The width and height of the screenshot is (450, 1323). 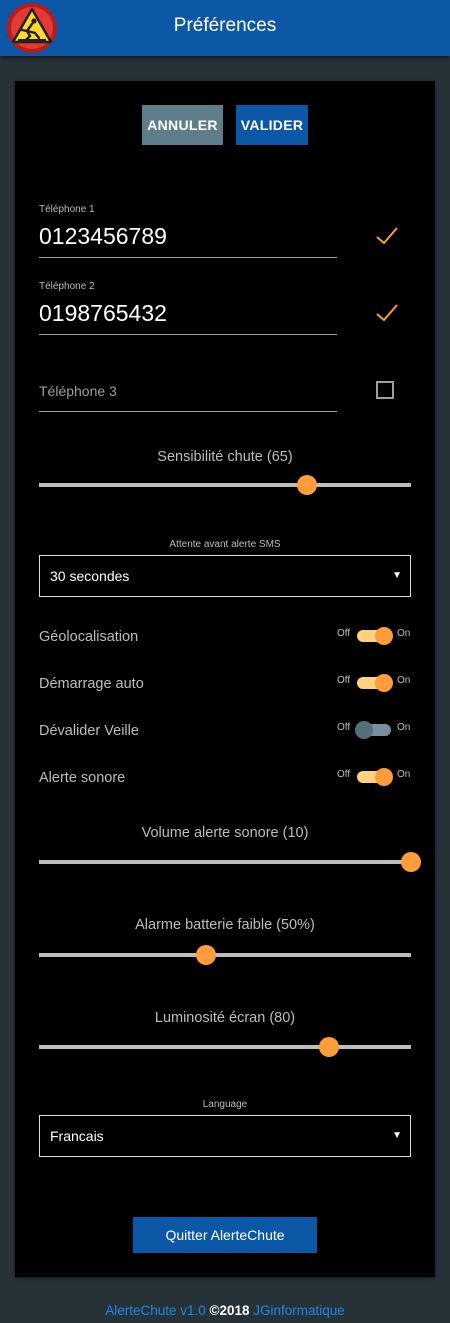 What do you see at coordinates (387, 313) in the screenshot?
I see `phone-2-check-icon` at bounding box center [387, 313].